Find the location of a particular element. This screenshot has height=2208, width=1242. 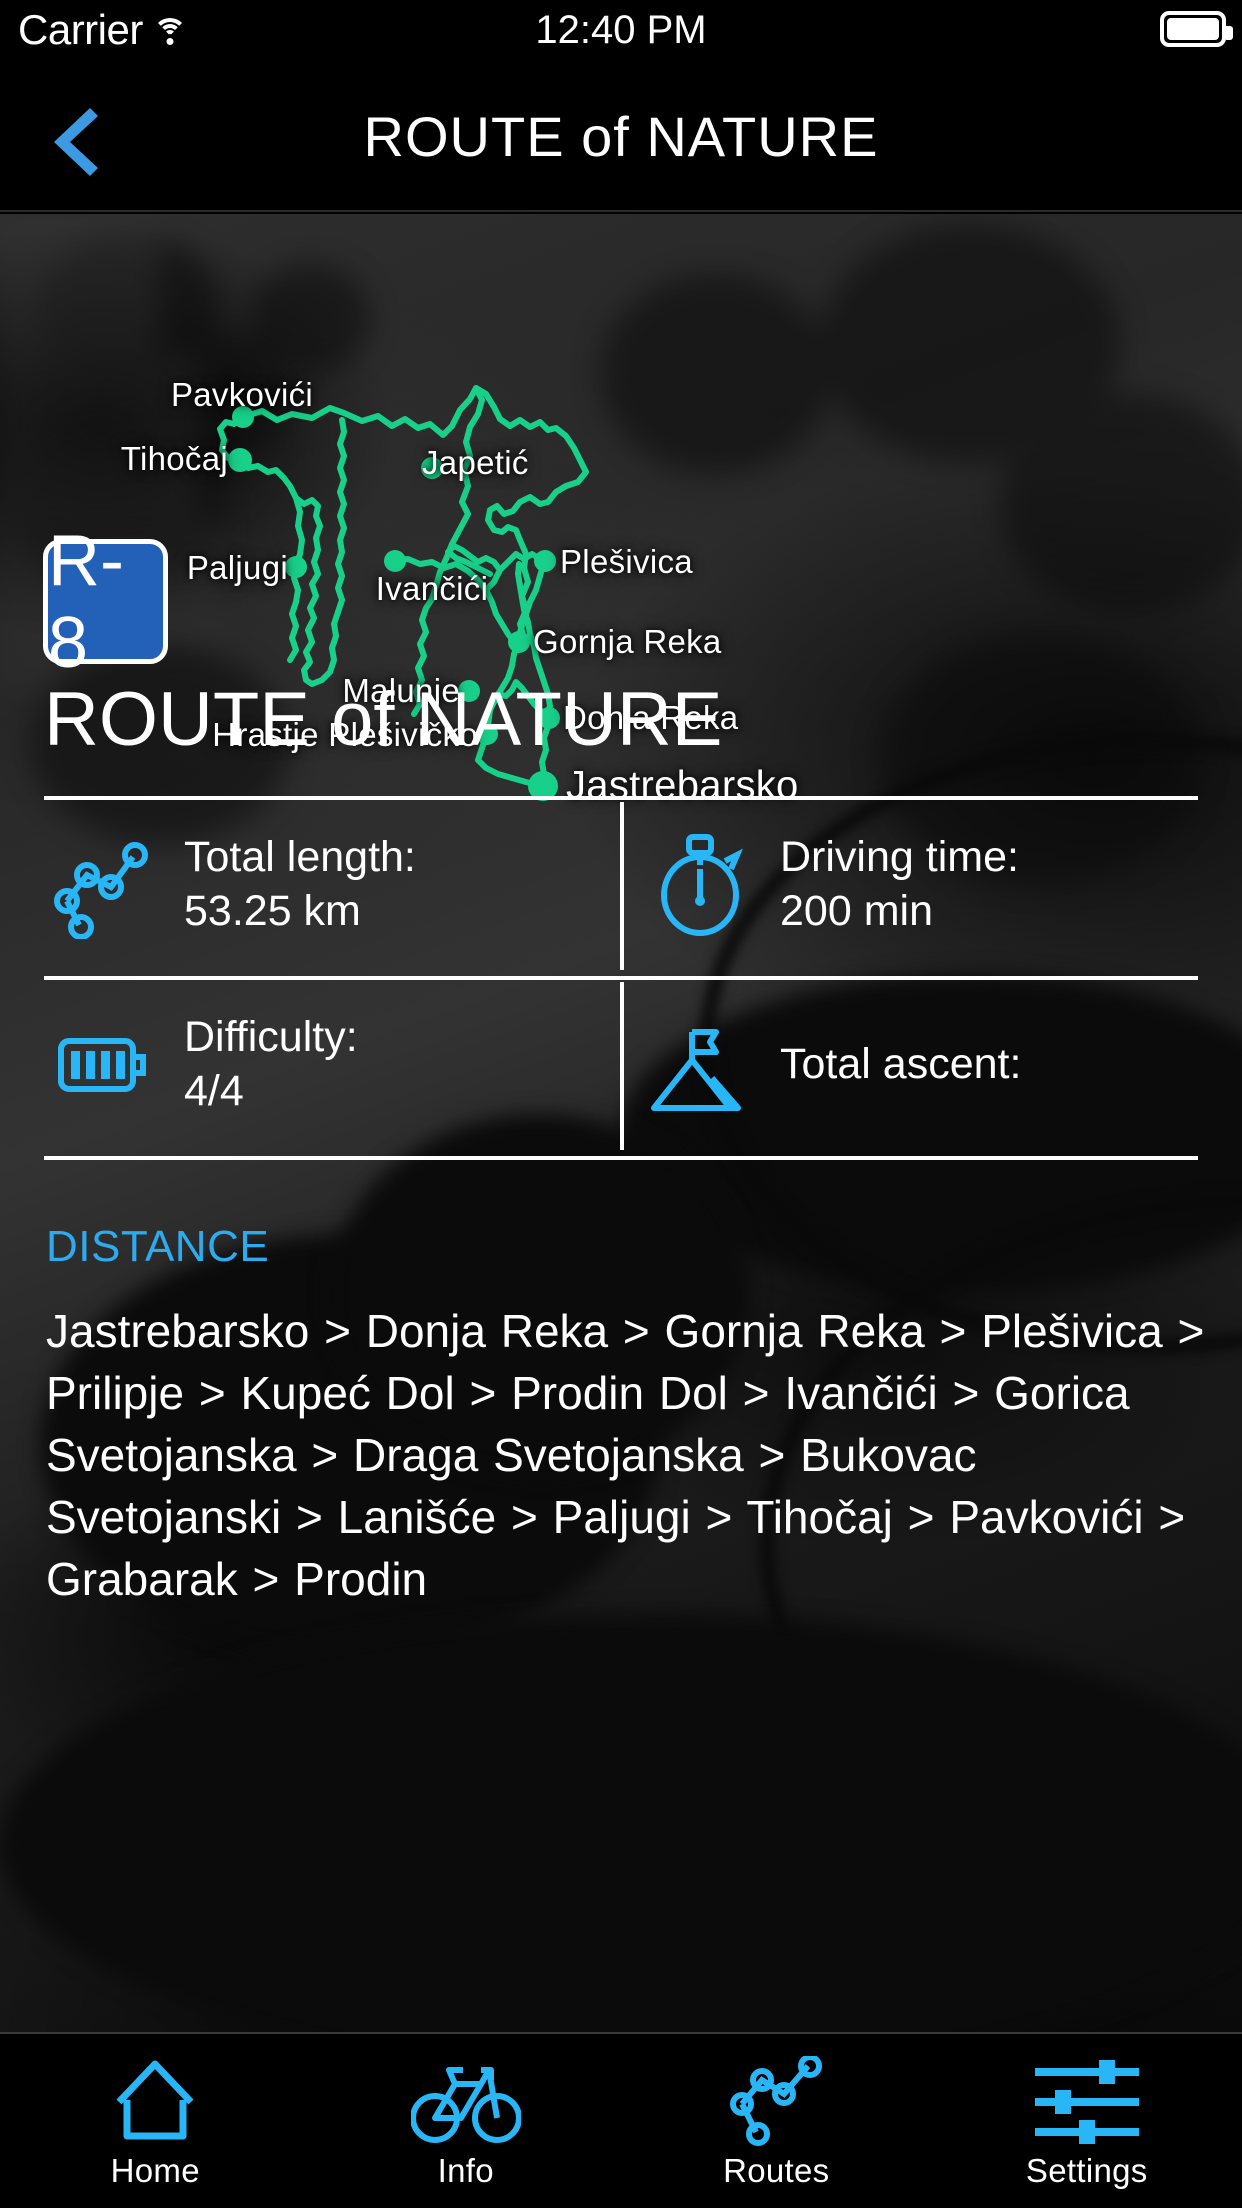

tab-routes: Routes is located at coordinates (776, 2121).